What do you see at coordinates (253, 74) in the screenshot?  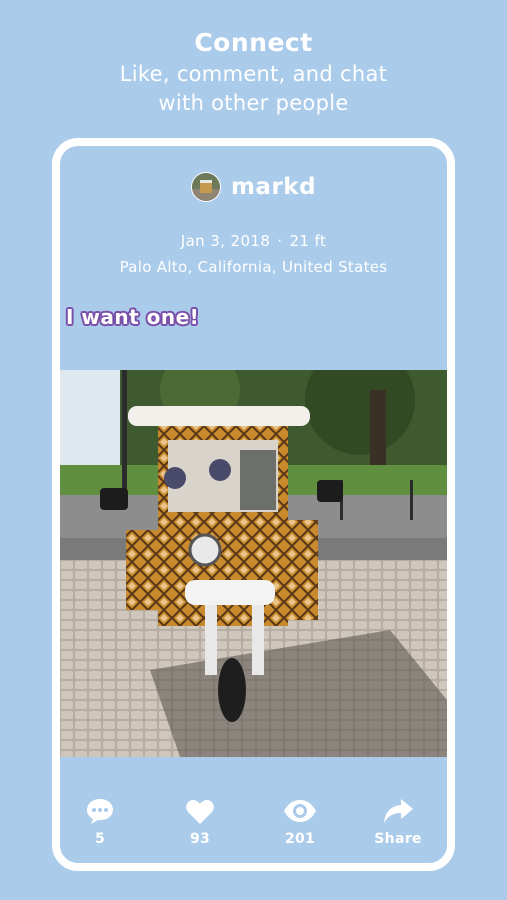 I see `promo-subtitle-line-1: Like, comment, and chat` at bounding box center [253, 74].